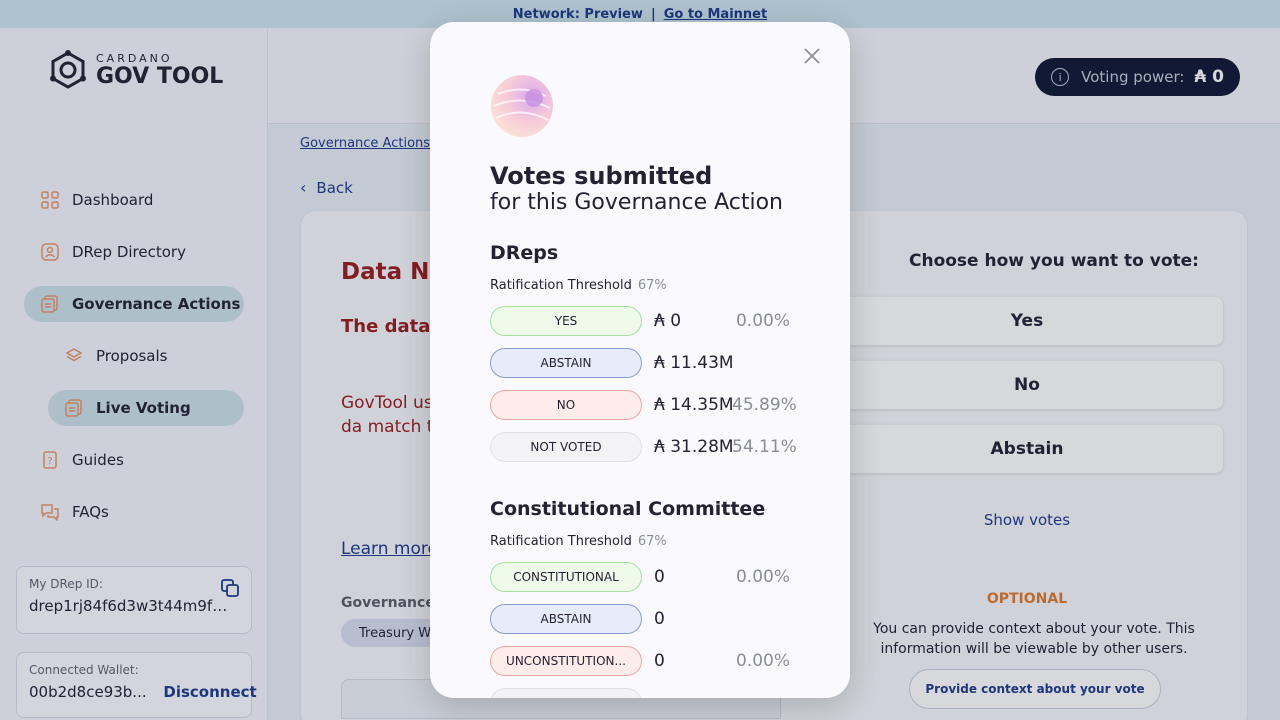  Describe the element at coordinates (668, 321) in the screenshot. I see `vote-amount: ₳ 0` at that location.